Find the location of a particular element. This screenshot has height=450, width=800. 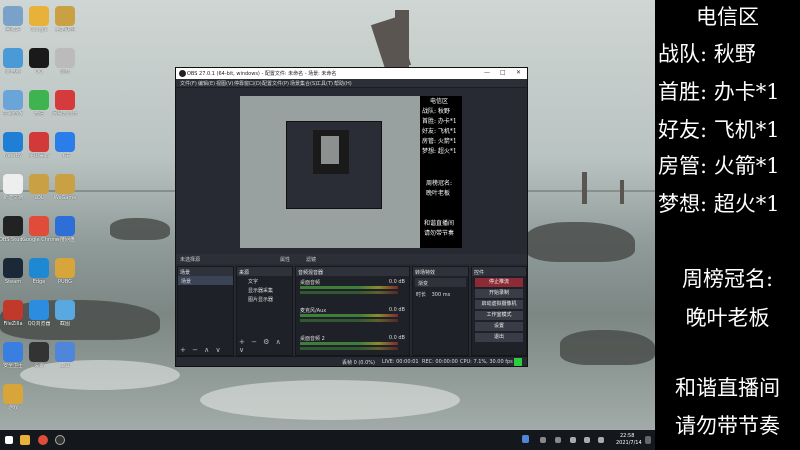

pv-line: 梦想: 超火*1 is located at coordinates (439, 151).